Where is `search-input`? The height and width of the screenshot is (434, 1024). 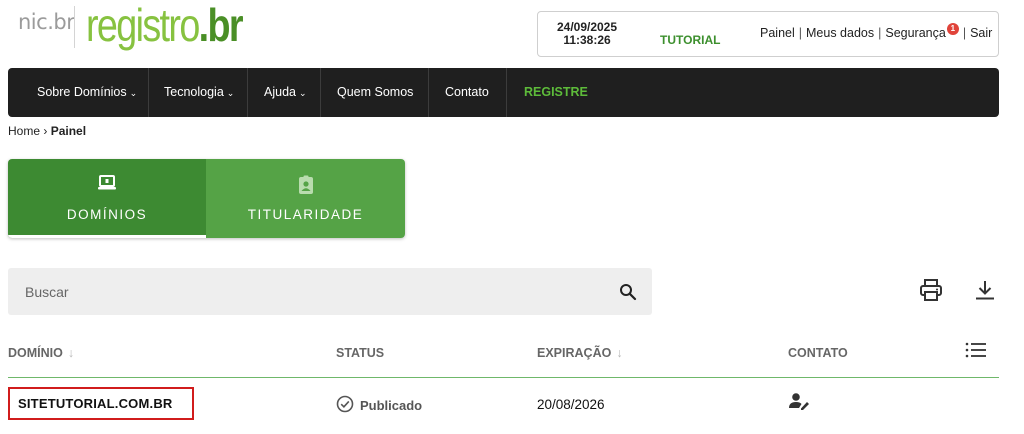 search-input is located at coordinates (308, 291).